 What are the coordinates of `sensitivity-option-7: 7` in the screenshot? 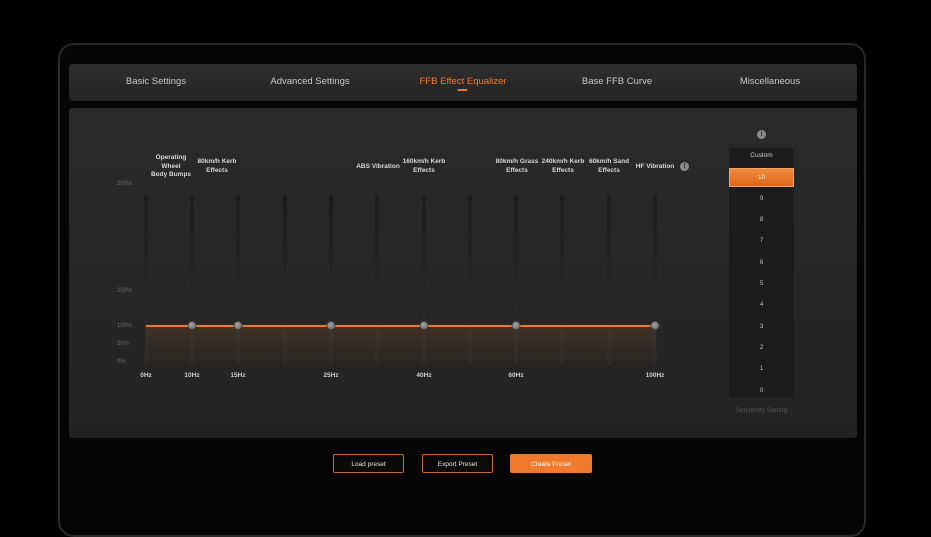 It's located at (761, 240).